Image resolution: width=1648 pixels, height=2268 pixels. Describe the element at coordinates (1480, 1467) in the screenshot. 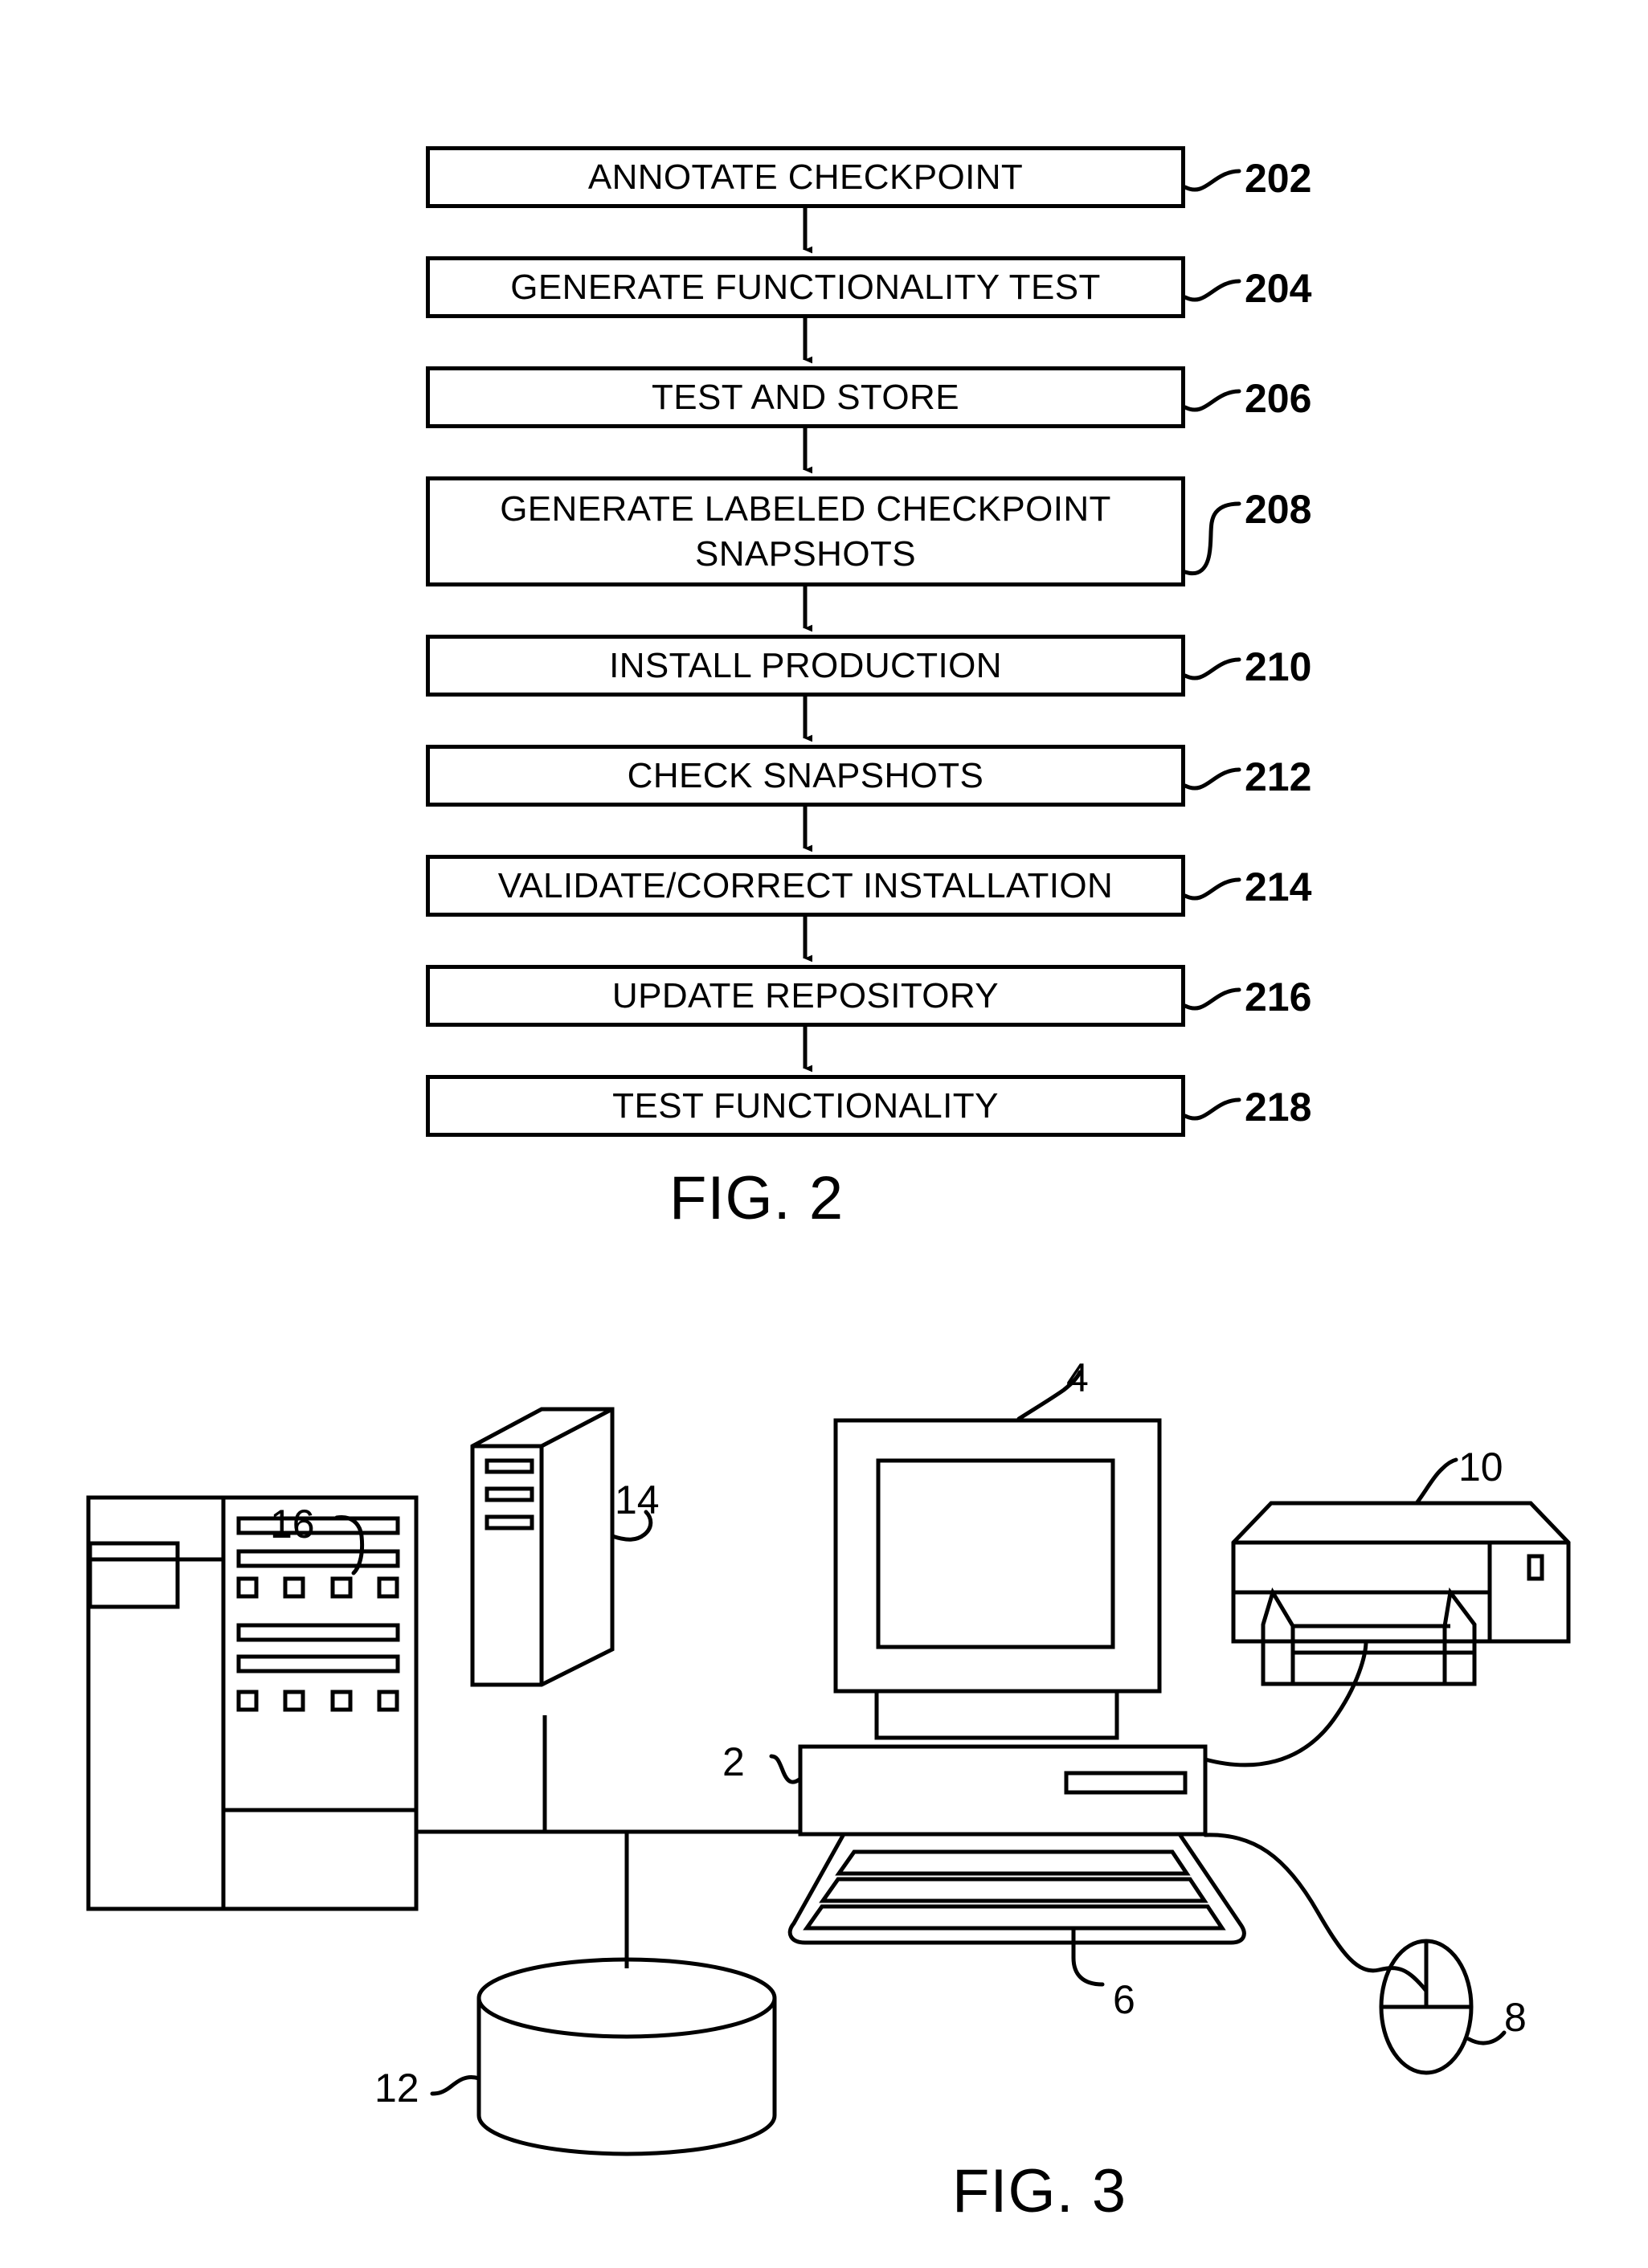

I see `reference-numeral-printer: 10` at that location.